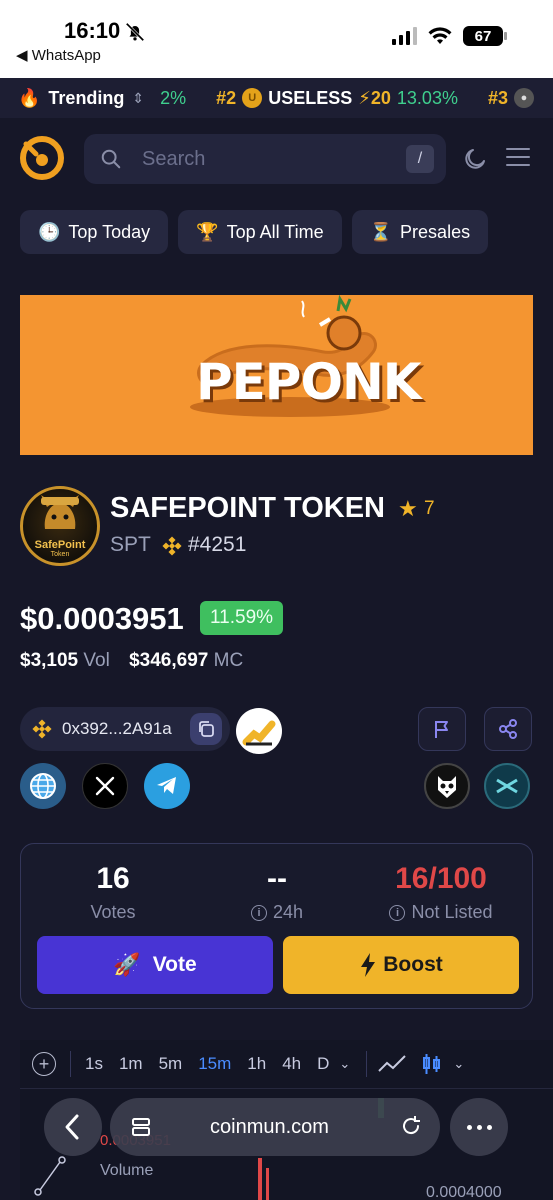 The width and height of the screenshot is (553, 1200). Describe the element at coordinates (272, 159) in the screenshot. I see `search-input` at that location.